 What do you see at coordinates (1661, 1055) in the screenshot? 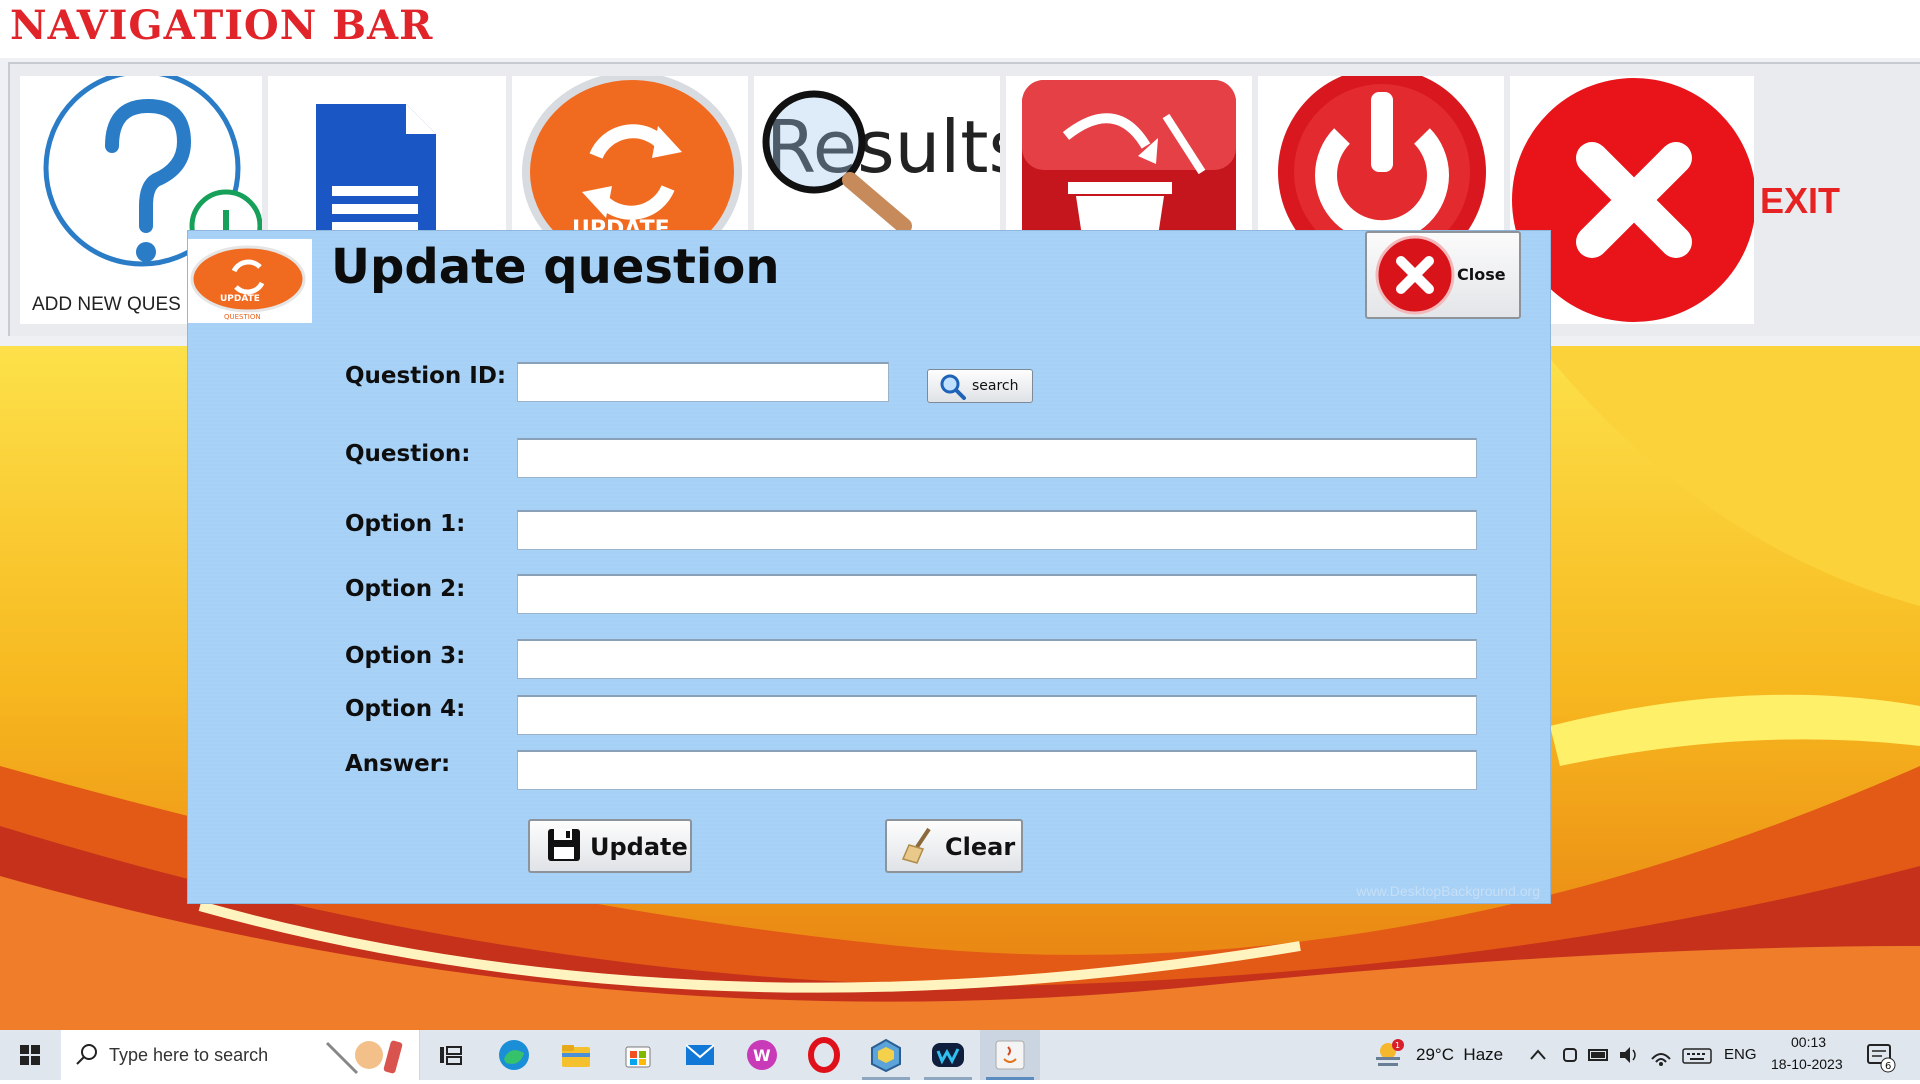
I see `wifi-icon` at bounding box center [1661, 1055].